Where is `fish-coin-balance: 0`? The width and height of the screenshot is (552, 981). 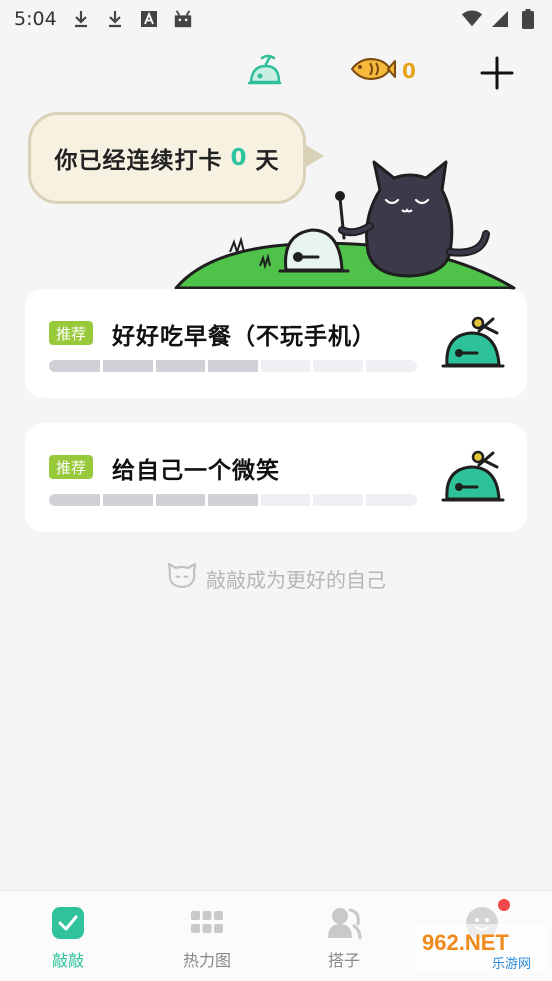
fish-coin-balance: 0 is located at coordinates (382, 71).